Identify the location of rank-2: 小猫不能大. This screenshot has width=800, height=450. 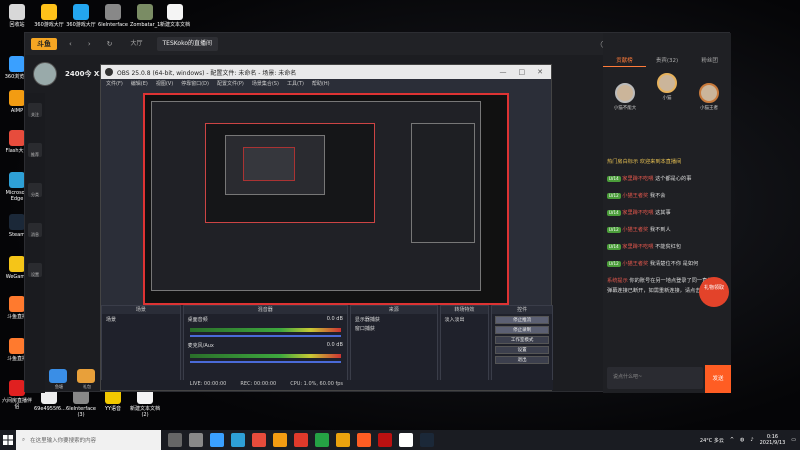
(625, 97).